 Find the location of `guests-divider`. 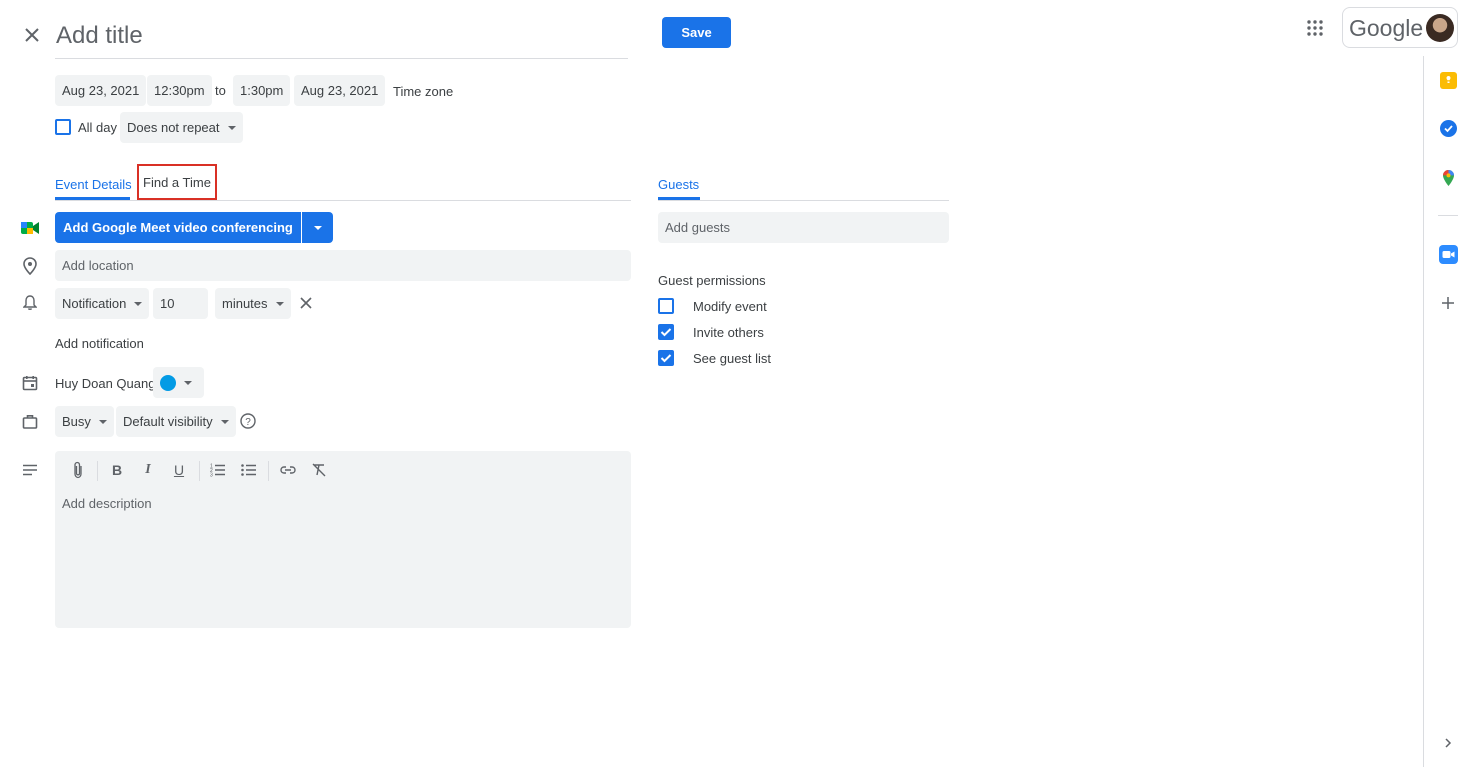

guests-divider is located at coordinates (803, 200).